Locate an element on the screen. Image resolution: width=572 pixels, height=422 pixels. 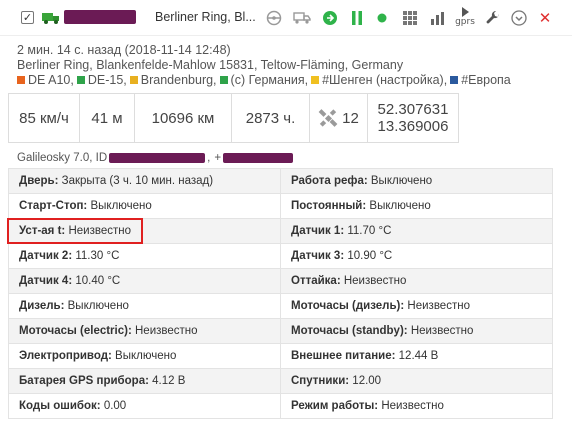
param-label: Уст-ая t: is located at coordinates (42, 231).